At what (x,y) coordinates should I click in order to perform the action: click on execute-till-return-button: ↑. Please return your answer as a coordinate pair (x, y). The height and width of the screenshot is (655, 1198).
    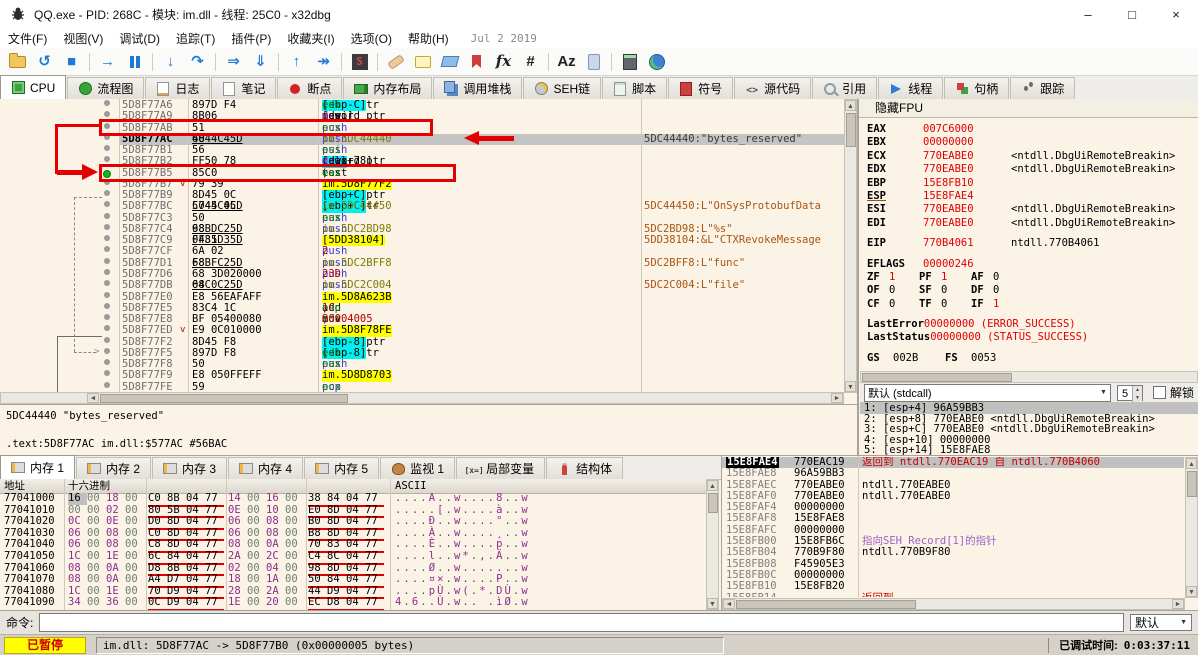
    Looking at the image, I should click on (296, 62).